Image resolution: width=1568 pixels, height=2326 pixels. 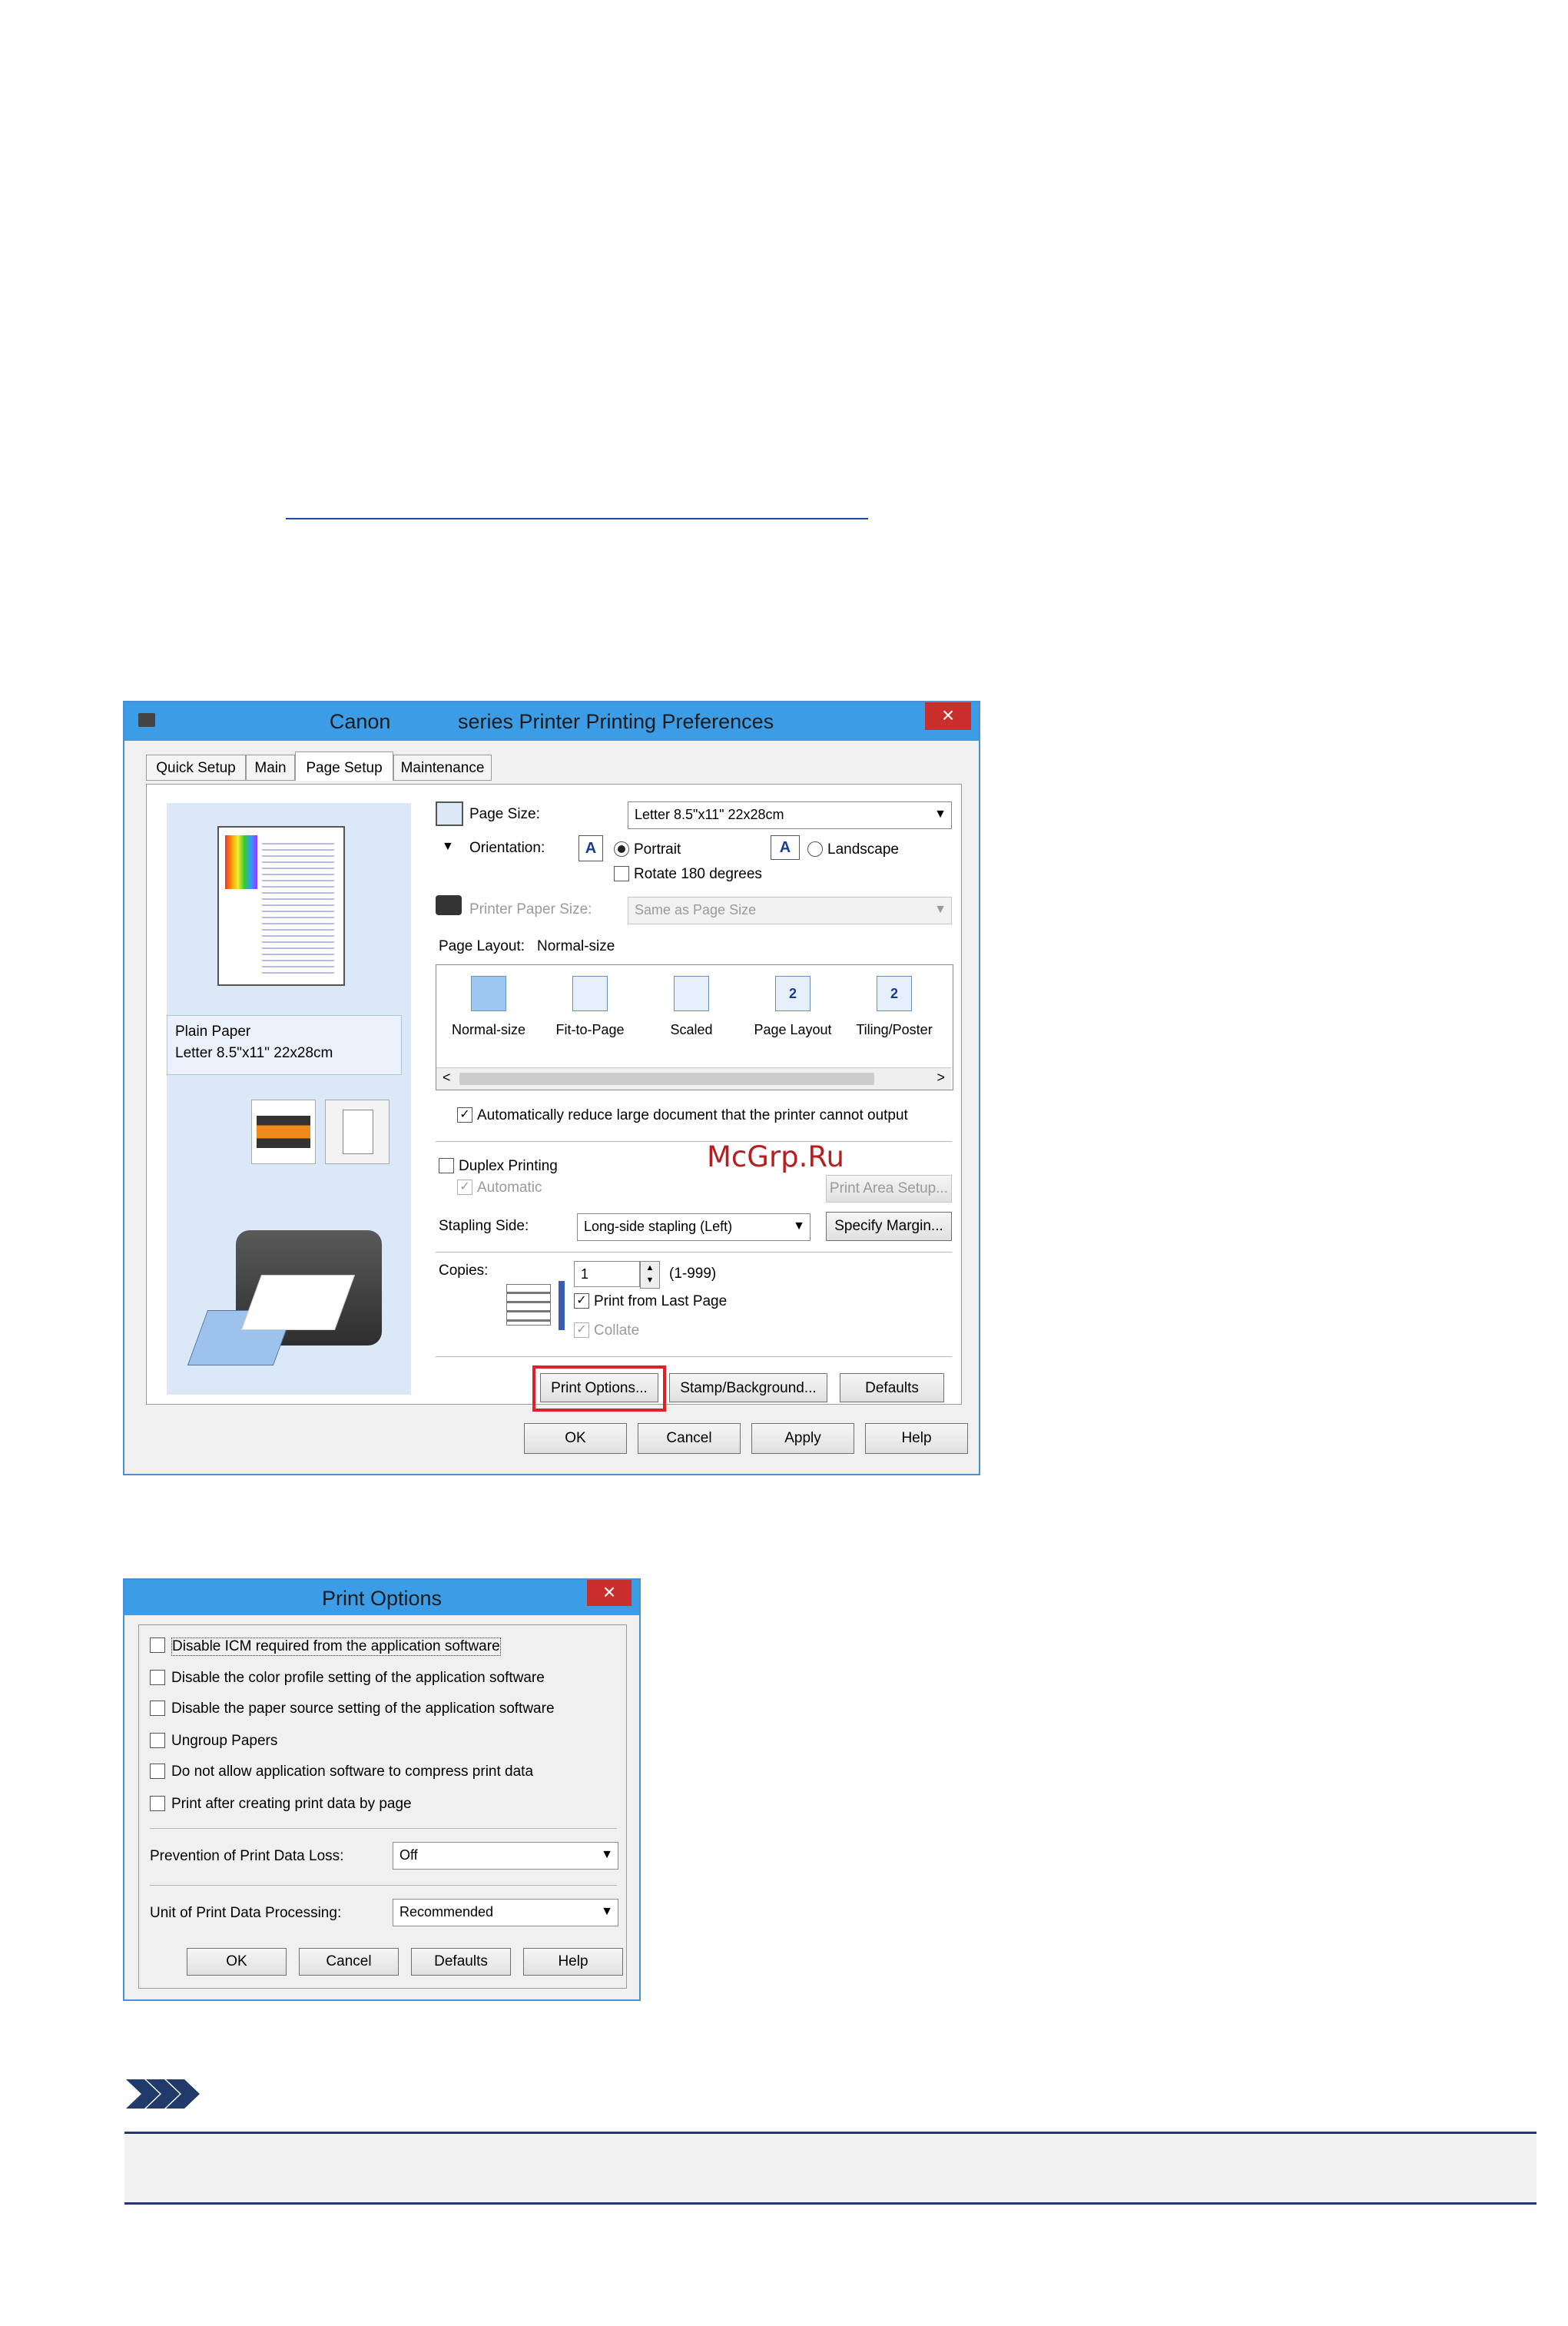 What do you see at coordinates (657, 849) in the screenshot?
I see `portrait-label: Portrait` at bounding box center [657, 849].